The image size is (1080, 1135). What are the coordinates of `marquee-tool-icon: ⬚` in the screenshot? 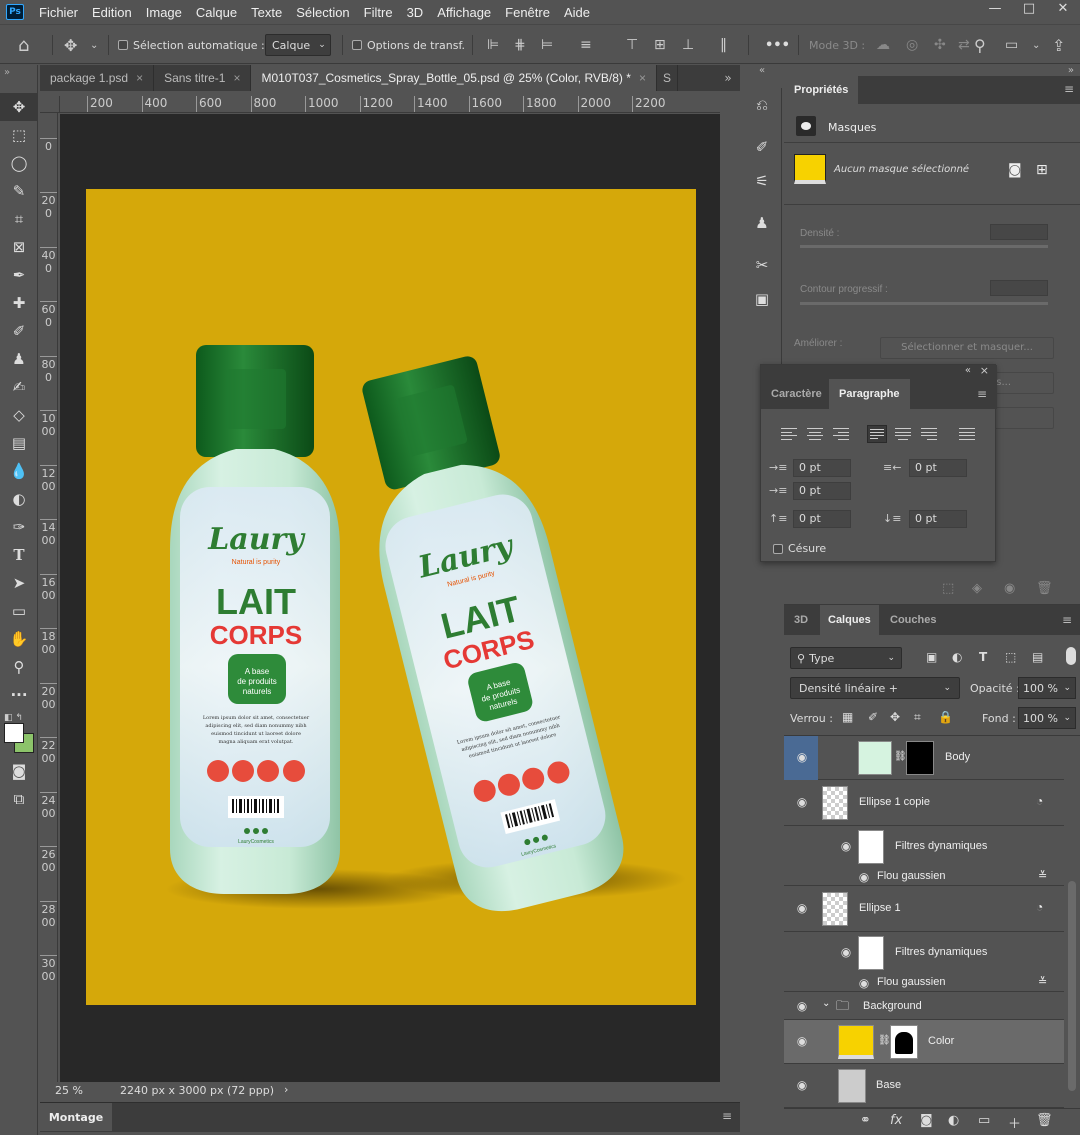 It's located at (19, 135).